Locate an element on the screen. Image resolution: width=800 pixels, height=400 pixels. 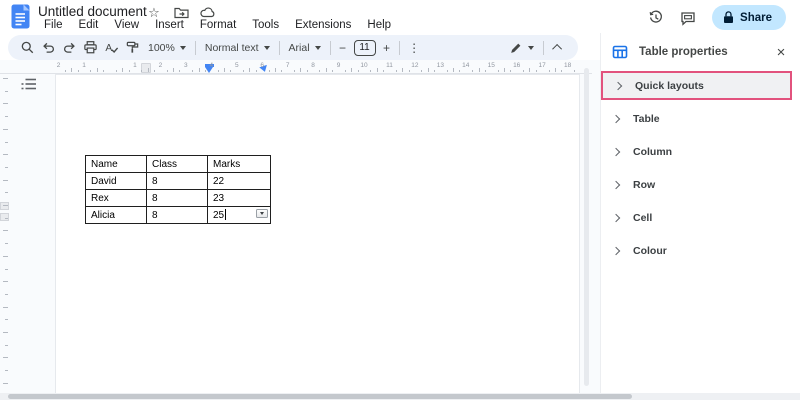
ruler-number: 4 is located at coordinates (211, 65).